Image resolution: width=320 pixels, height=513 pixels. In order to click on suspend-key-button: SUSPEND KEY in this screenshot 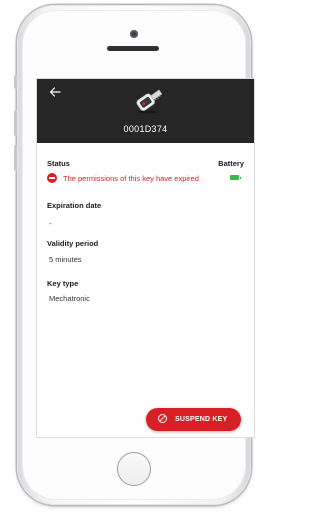, I will do `click(193, 419)`.